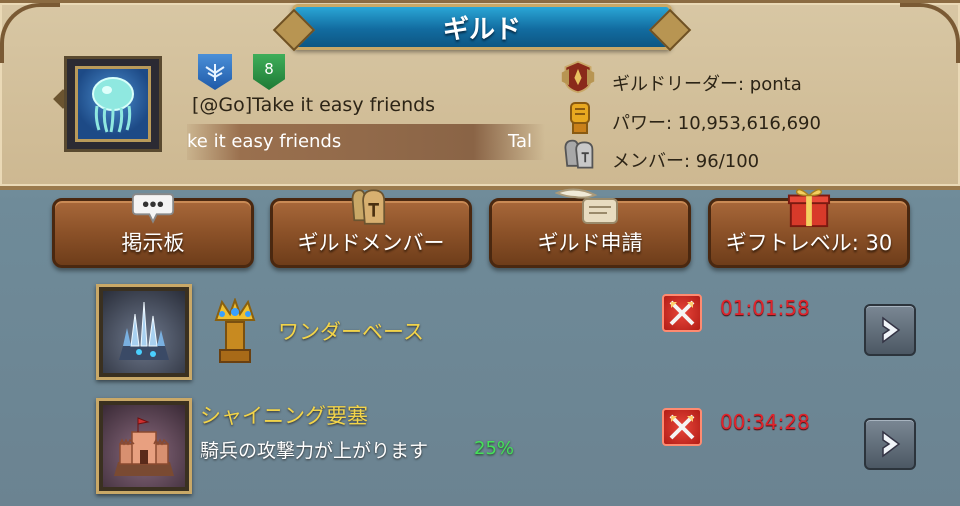 Image resolution: width=960 pixels, height=506 pixels. Describe the element at coordinates (590, 243) in the screenshot. I see `guild-application-label: ギルド申請` at that location.